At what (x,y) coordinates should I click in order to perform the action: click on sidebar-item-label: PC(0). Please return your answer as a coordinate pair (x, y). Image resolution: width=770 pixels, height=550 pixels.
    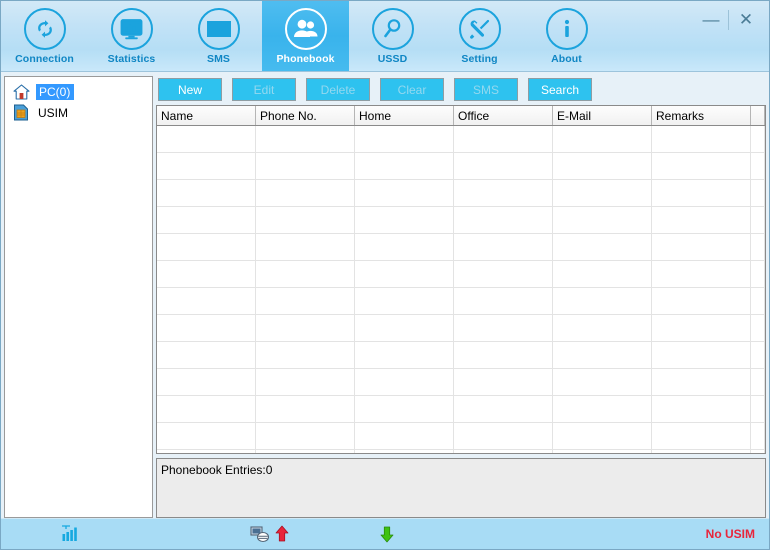
    Looking at the image, I should click on (55, 91).